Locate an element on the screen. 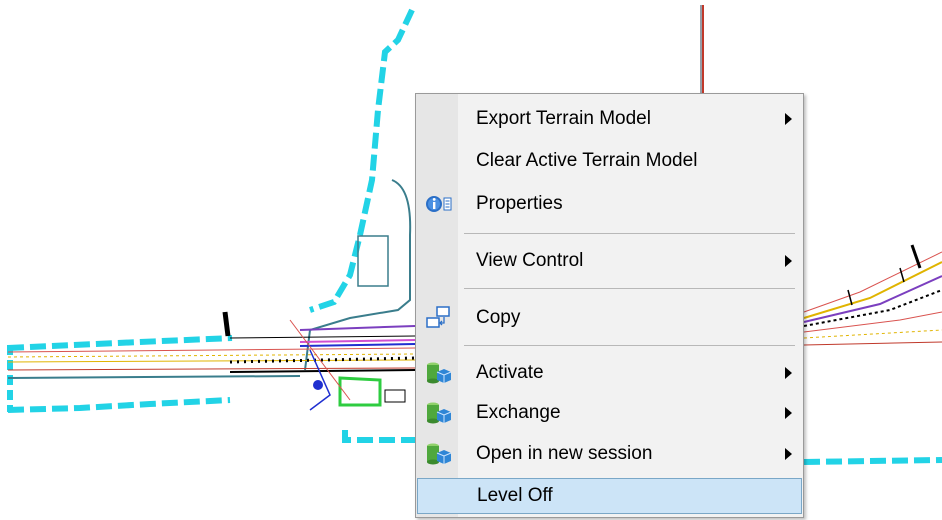  menu-item-label: View Control is located at coordinates (530, 260).